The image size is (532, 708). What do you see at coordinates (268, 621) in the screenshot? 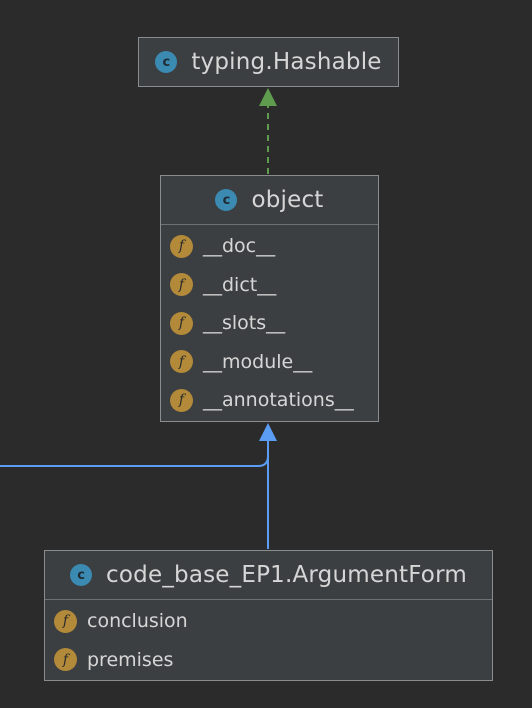
I see `field-item: f conclusion` at bounding box center [268, 621].